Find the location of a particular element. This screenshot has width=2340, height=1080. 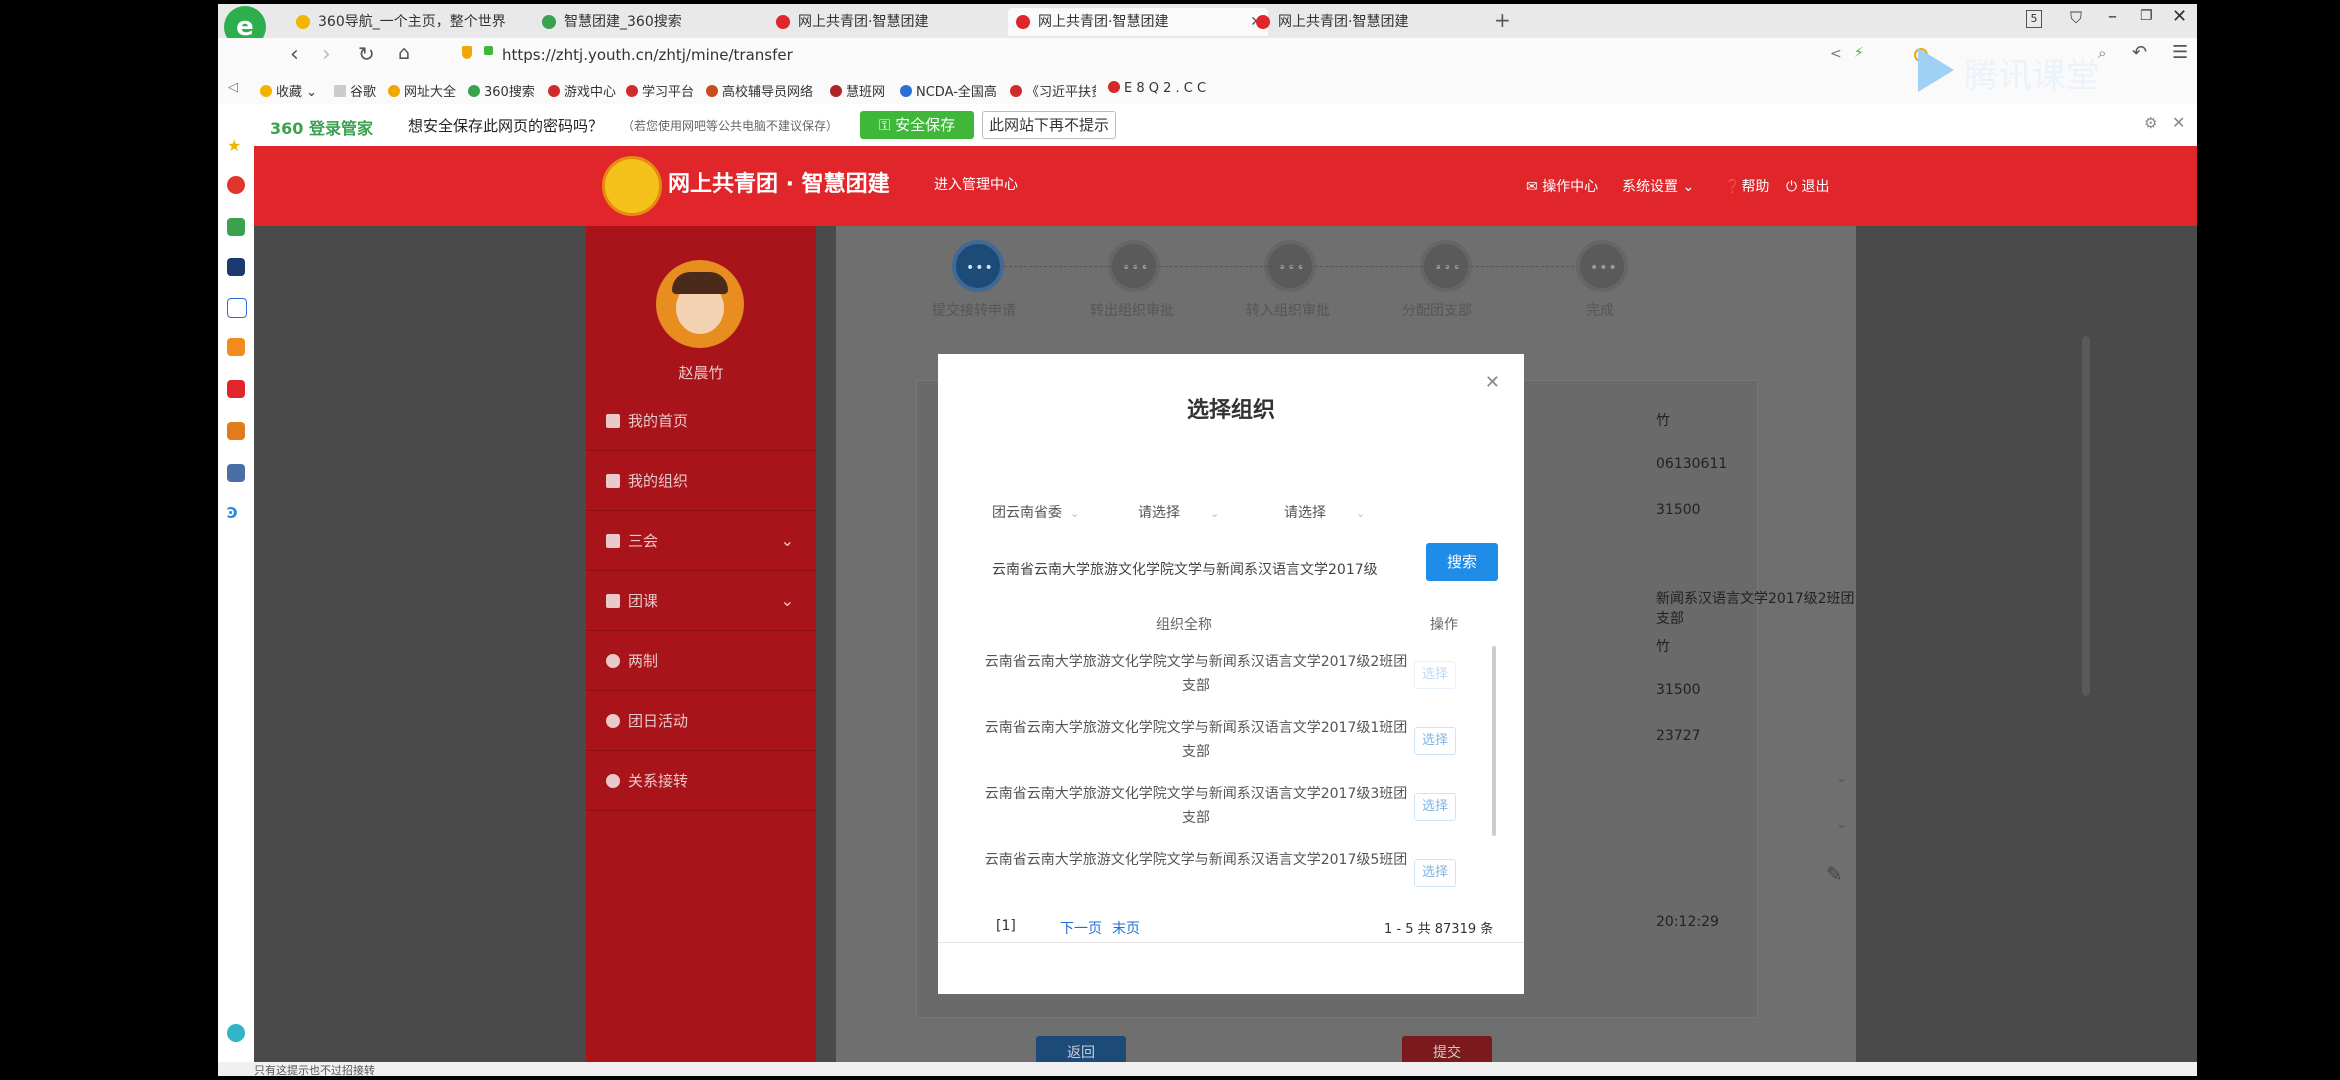

password-note: （若您使用网吧等公共电脑不建议保存） is located at coordinates (730, 126).